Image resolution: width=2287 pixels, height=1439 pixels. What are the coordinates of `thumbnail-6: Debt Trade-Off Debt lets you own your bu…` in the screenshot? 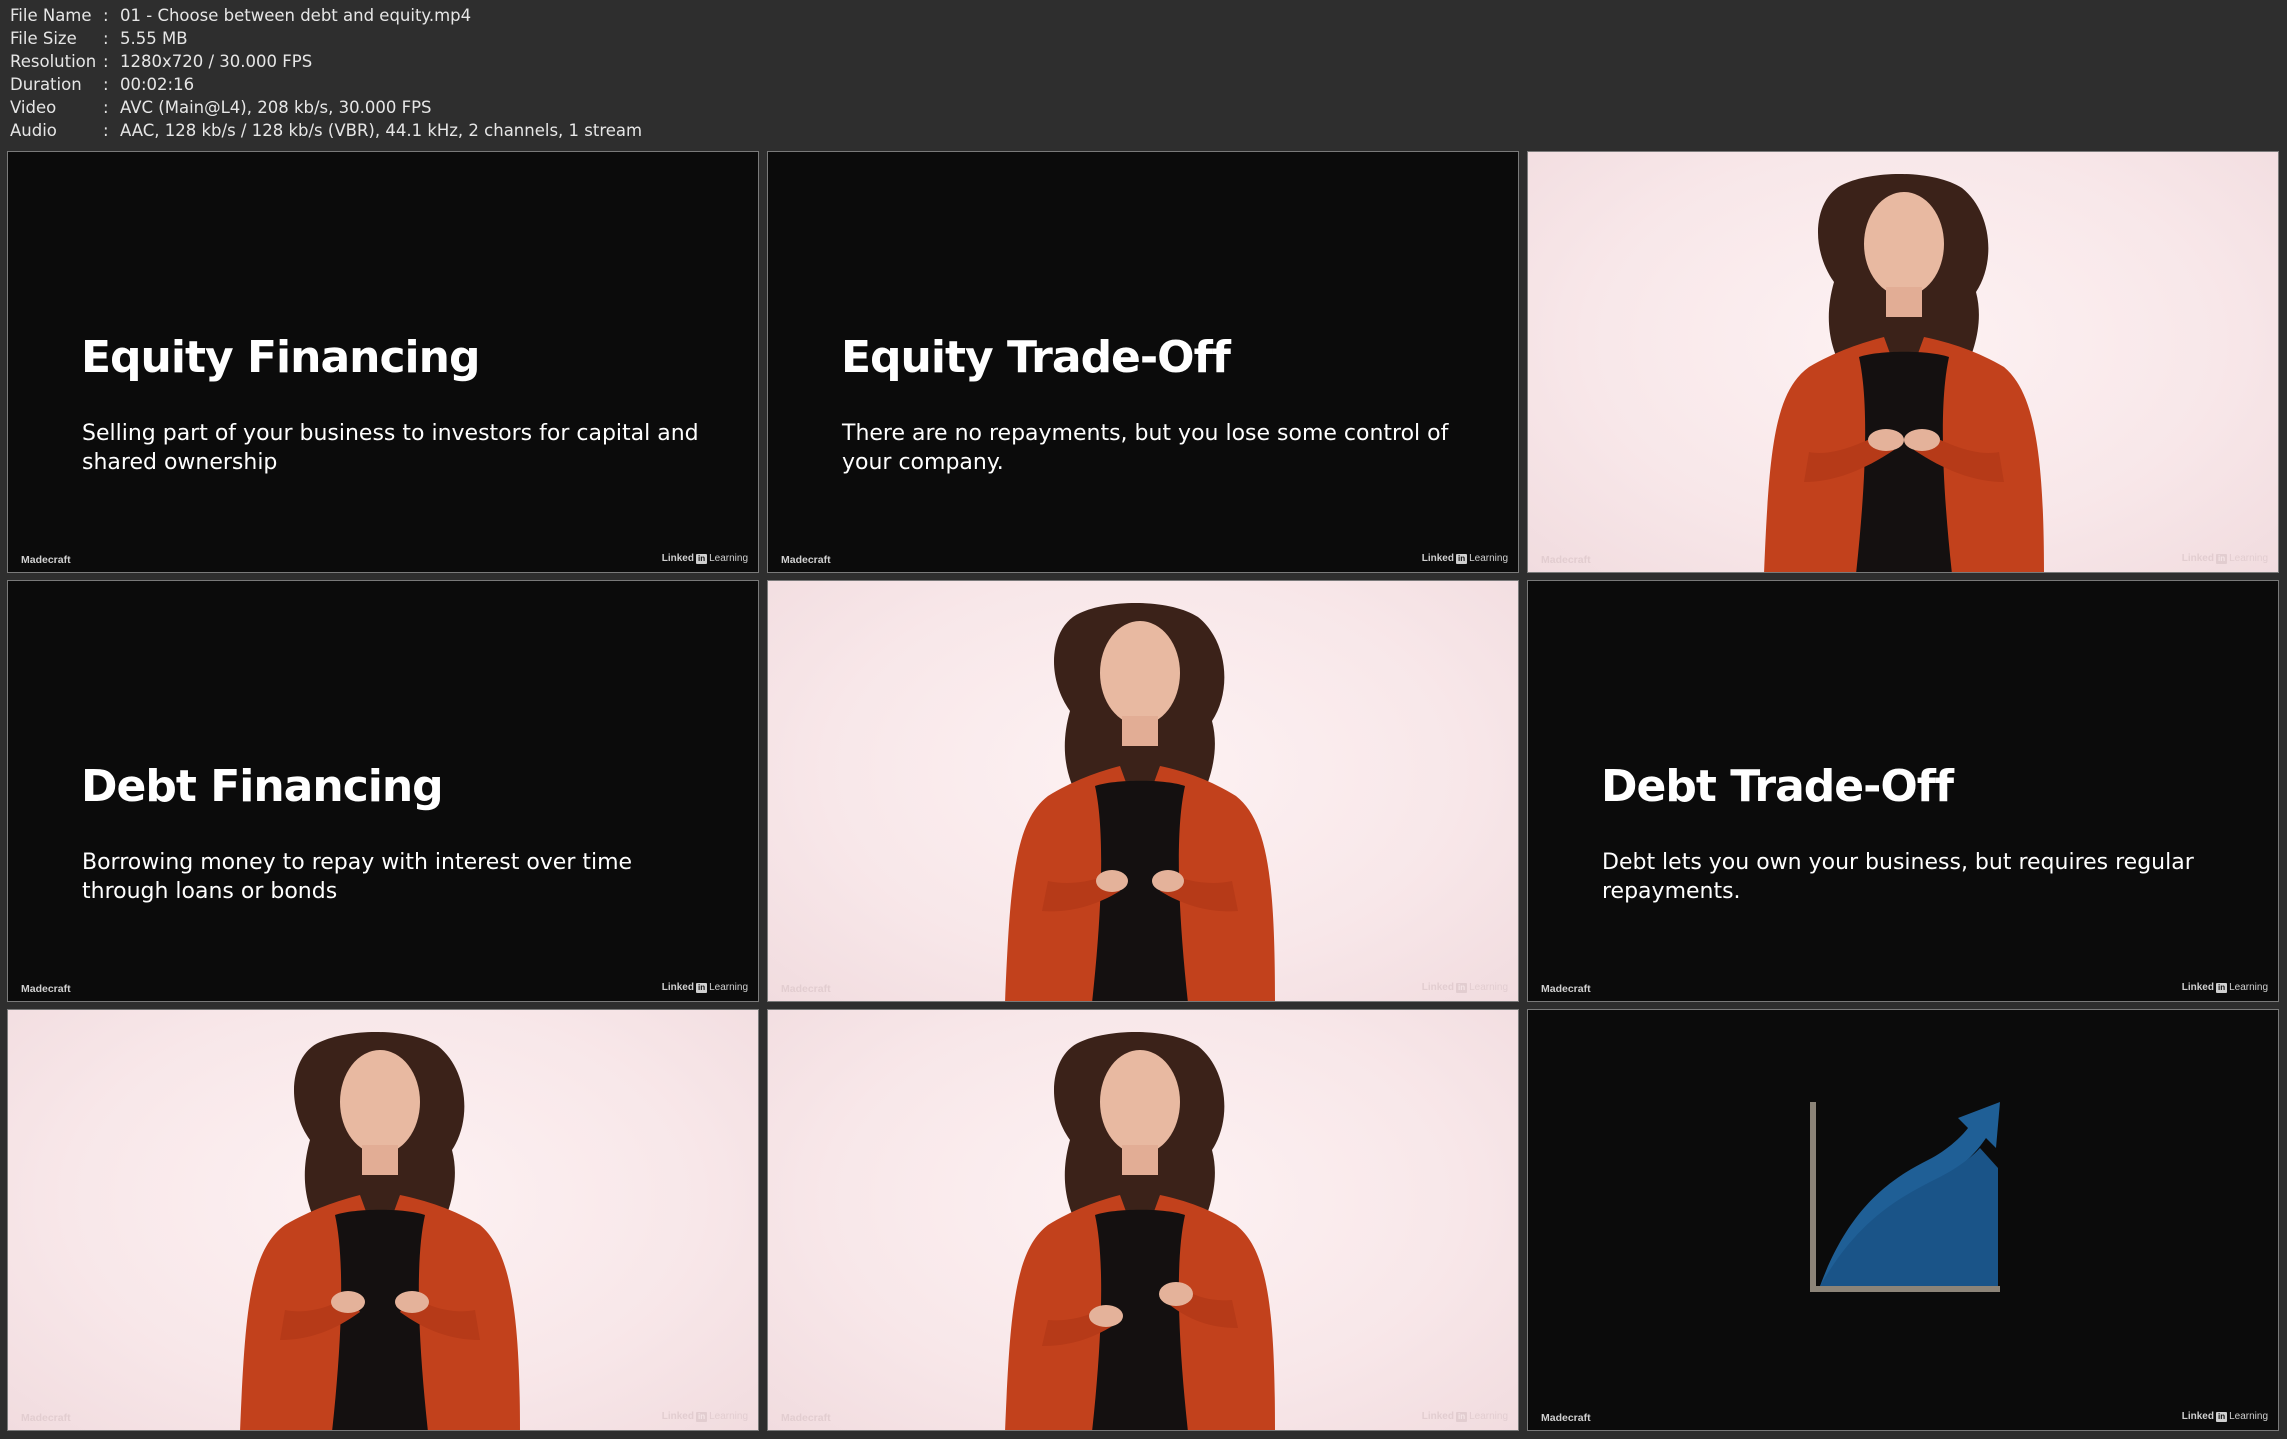 It's located at (1903, 791).